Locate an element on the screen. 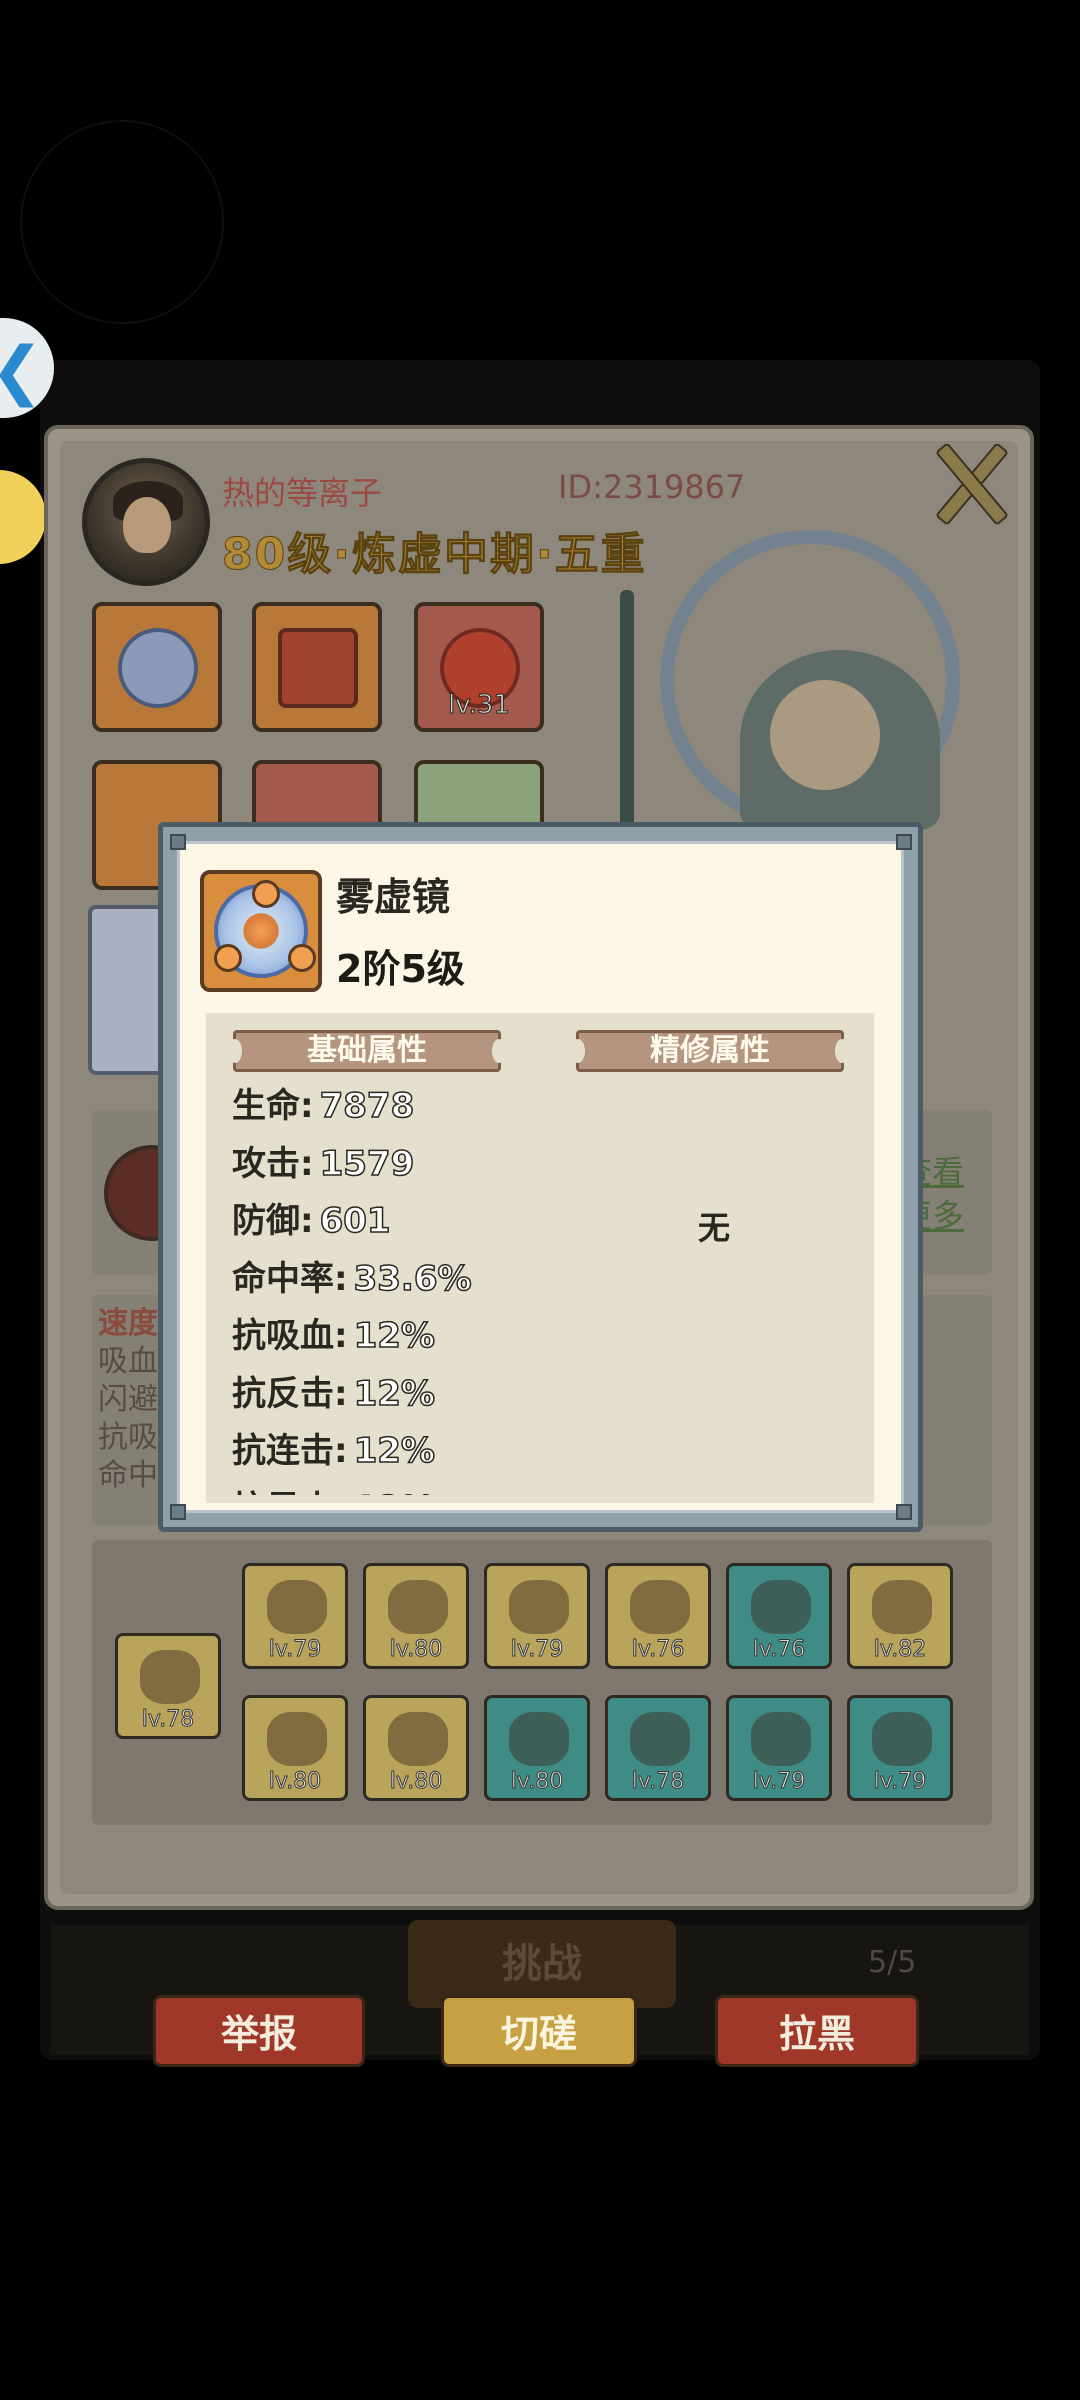 Image resolution: width=1080 pixels, height=2400 pixels. character-head is located at coordinates (825, 735).